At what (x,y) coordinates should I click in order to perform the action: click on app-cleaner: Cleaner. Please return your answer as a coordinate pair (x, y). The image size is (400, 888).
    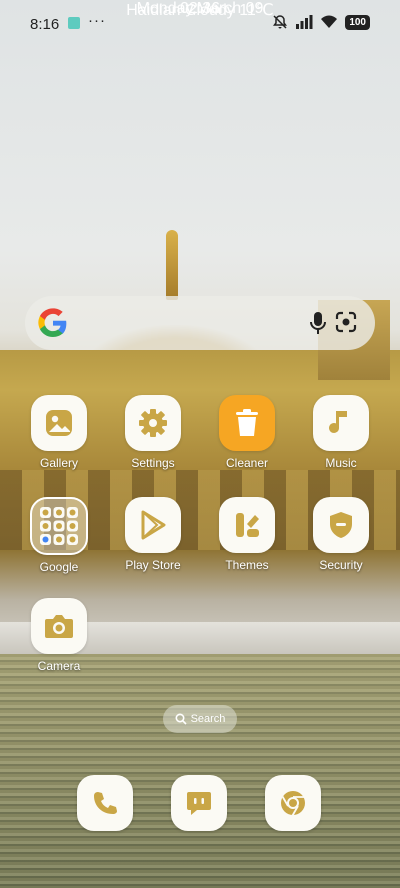
    Looking at the image, I should click on (247, 432).